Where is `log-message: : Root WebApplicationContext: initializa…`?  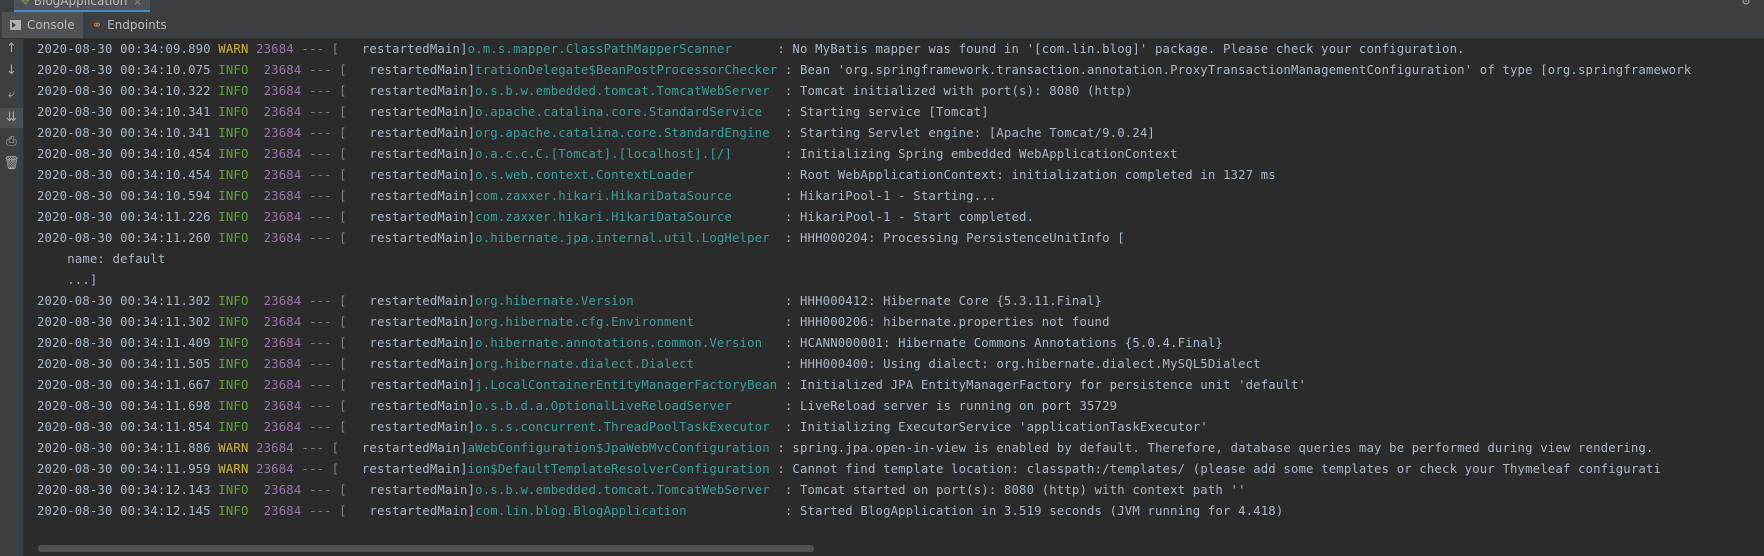 log-message: : Root WebApplicationContext: initializa… is located at coordinates (1030, 175).